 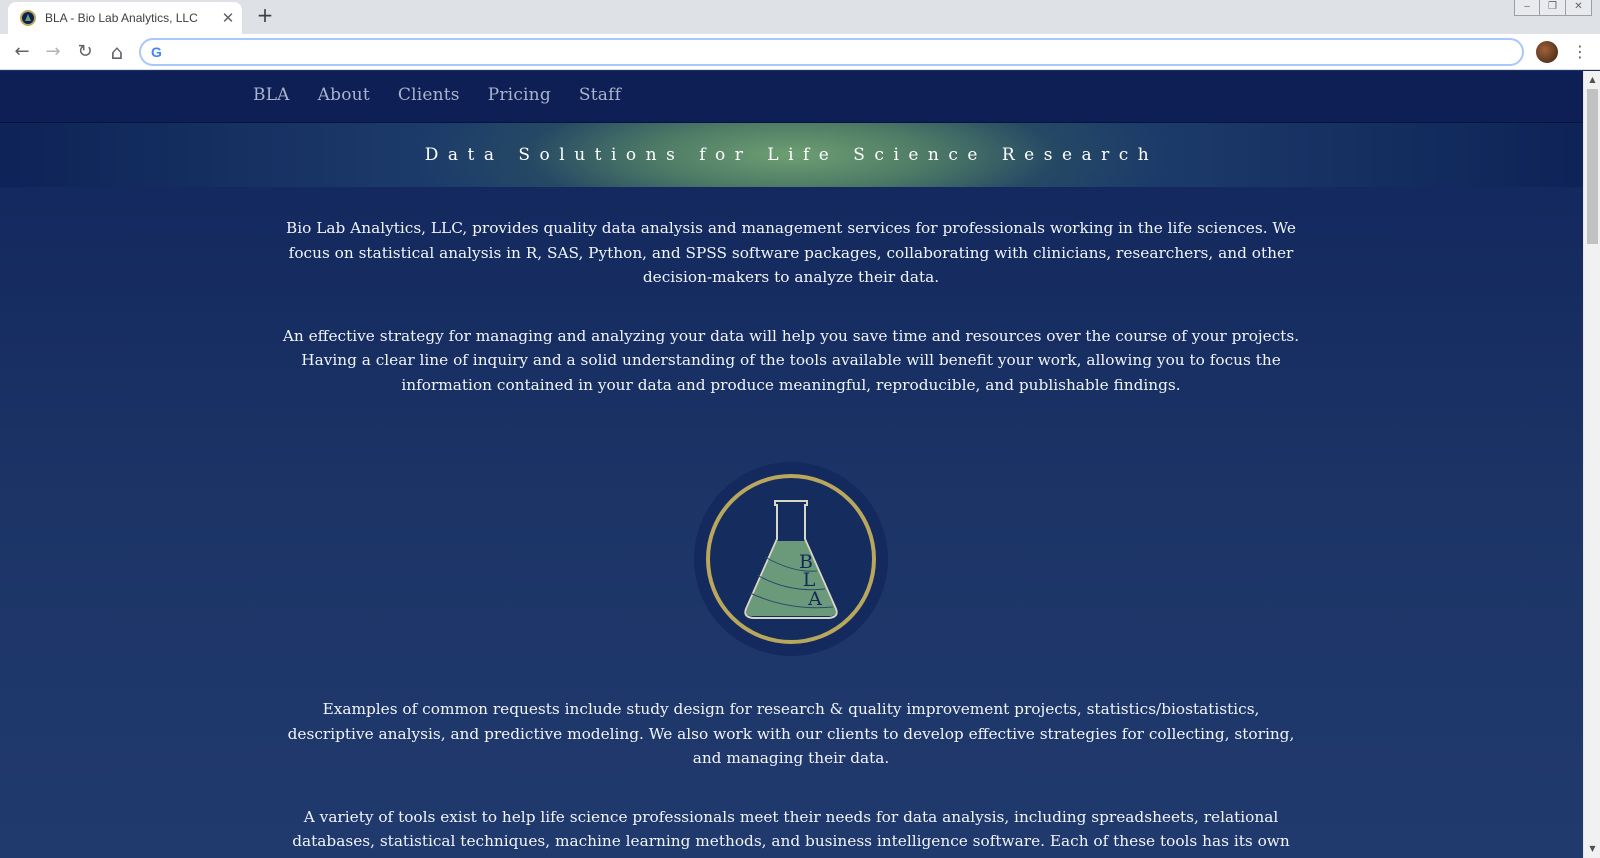 I want to click on scroll-up-icon: ▲, so click(x=1592, y=80).